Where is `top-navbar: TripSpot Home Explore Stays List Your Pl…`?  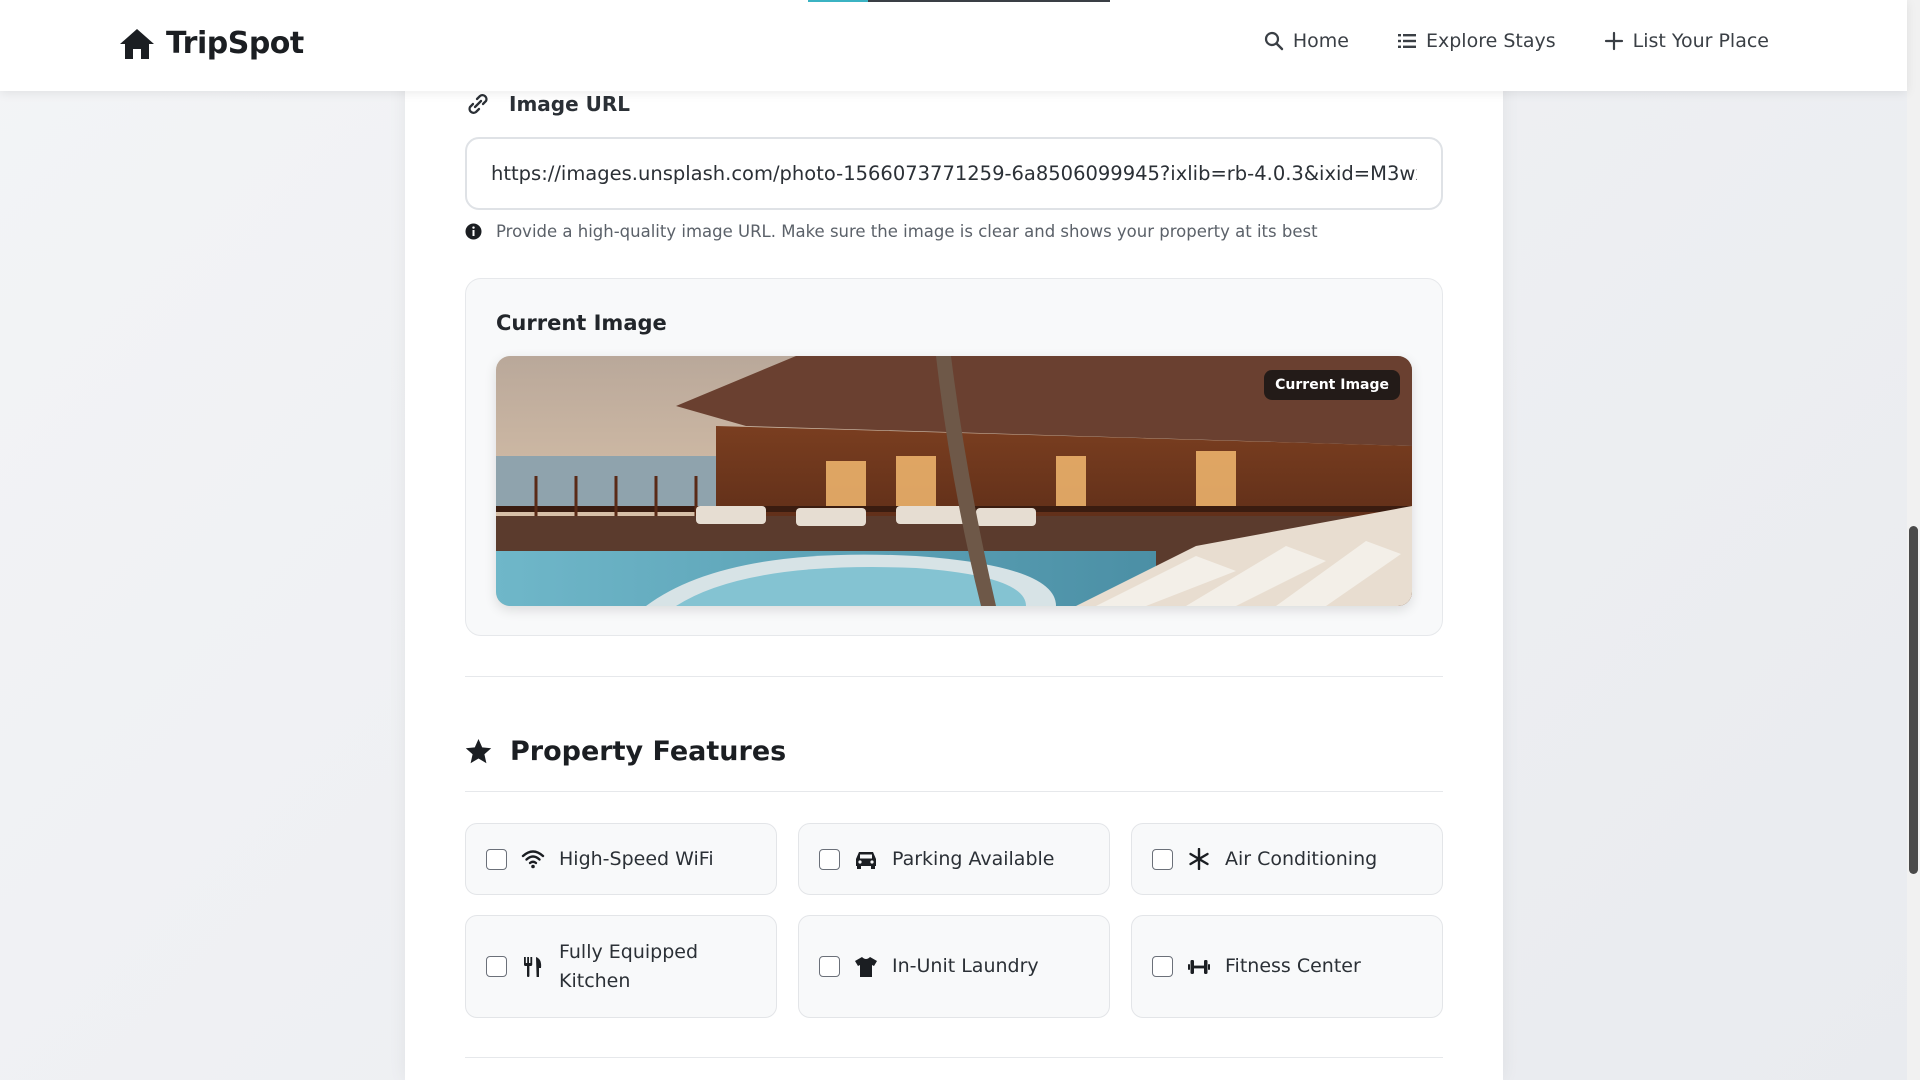 top-navbar: TripSpot Home Explore Stays List Your Pl… is located at coordinates (953, 45).